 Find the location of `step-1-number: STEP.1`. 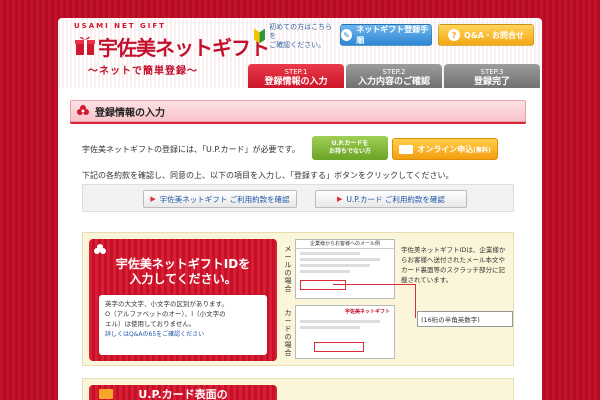

step-1-number: STEP.1 is located at coordinates (296, 72).